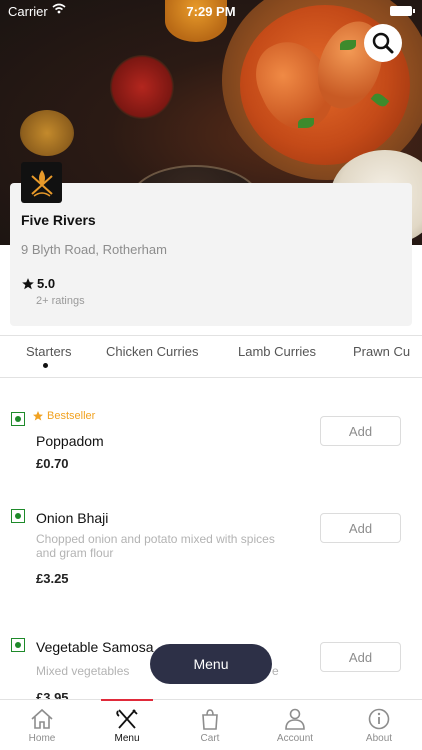 The image size is (422, 750). I want to click on battery-icon, so click(402, 11).